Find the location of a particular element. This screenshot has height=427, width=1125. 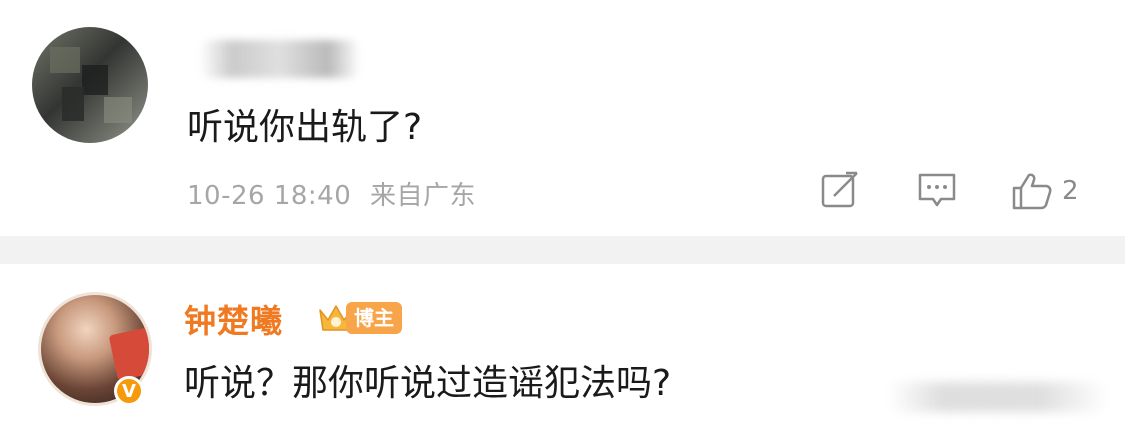

comment-meta: 10-26 18:40 来自广东 is located at coordinates (331, 193).